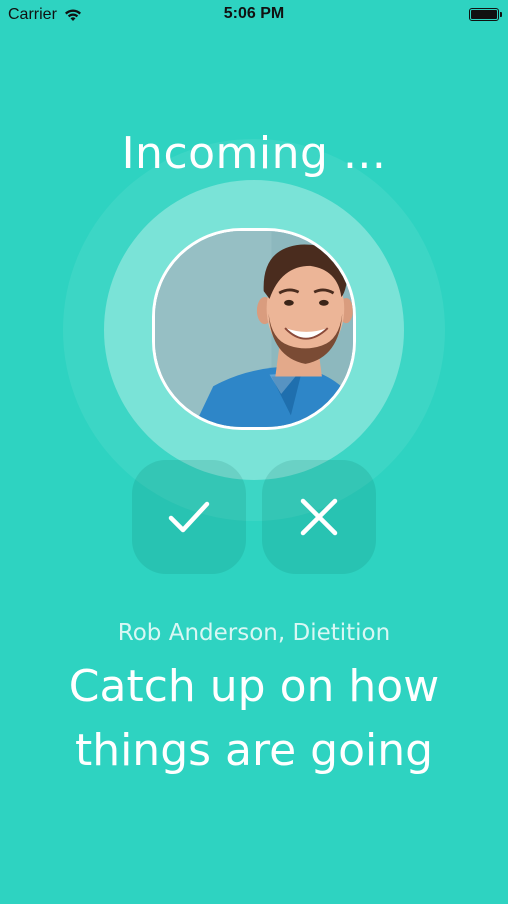 The height and width of the screenshot is (904, 508). I want to click on checkmark-icon, so click(189, 517).